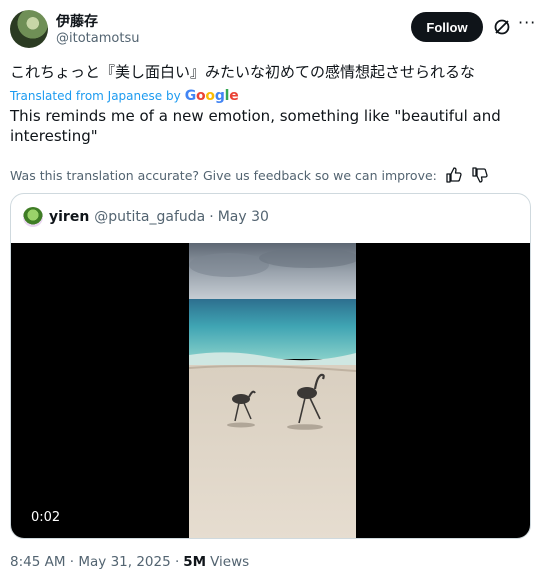 The width and height of the screenshot is (540, 581). I want to click on quoted-post-header: yiren @putita_gafuda · May 30, so click(146, 217).